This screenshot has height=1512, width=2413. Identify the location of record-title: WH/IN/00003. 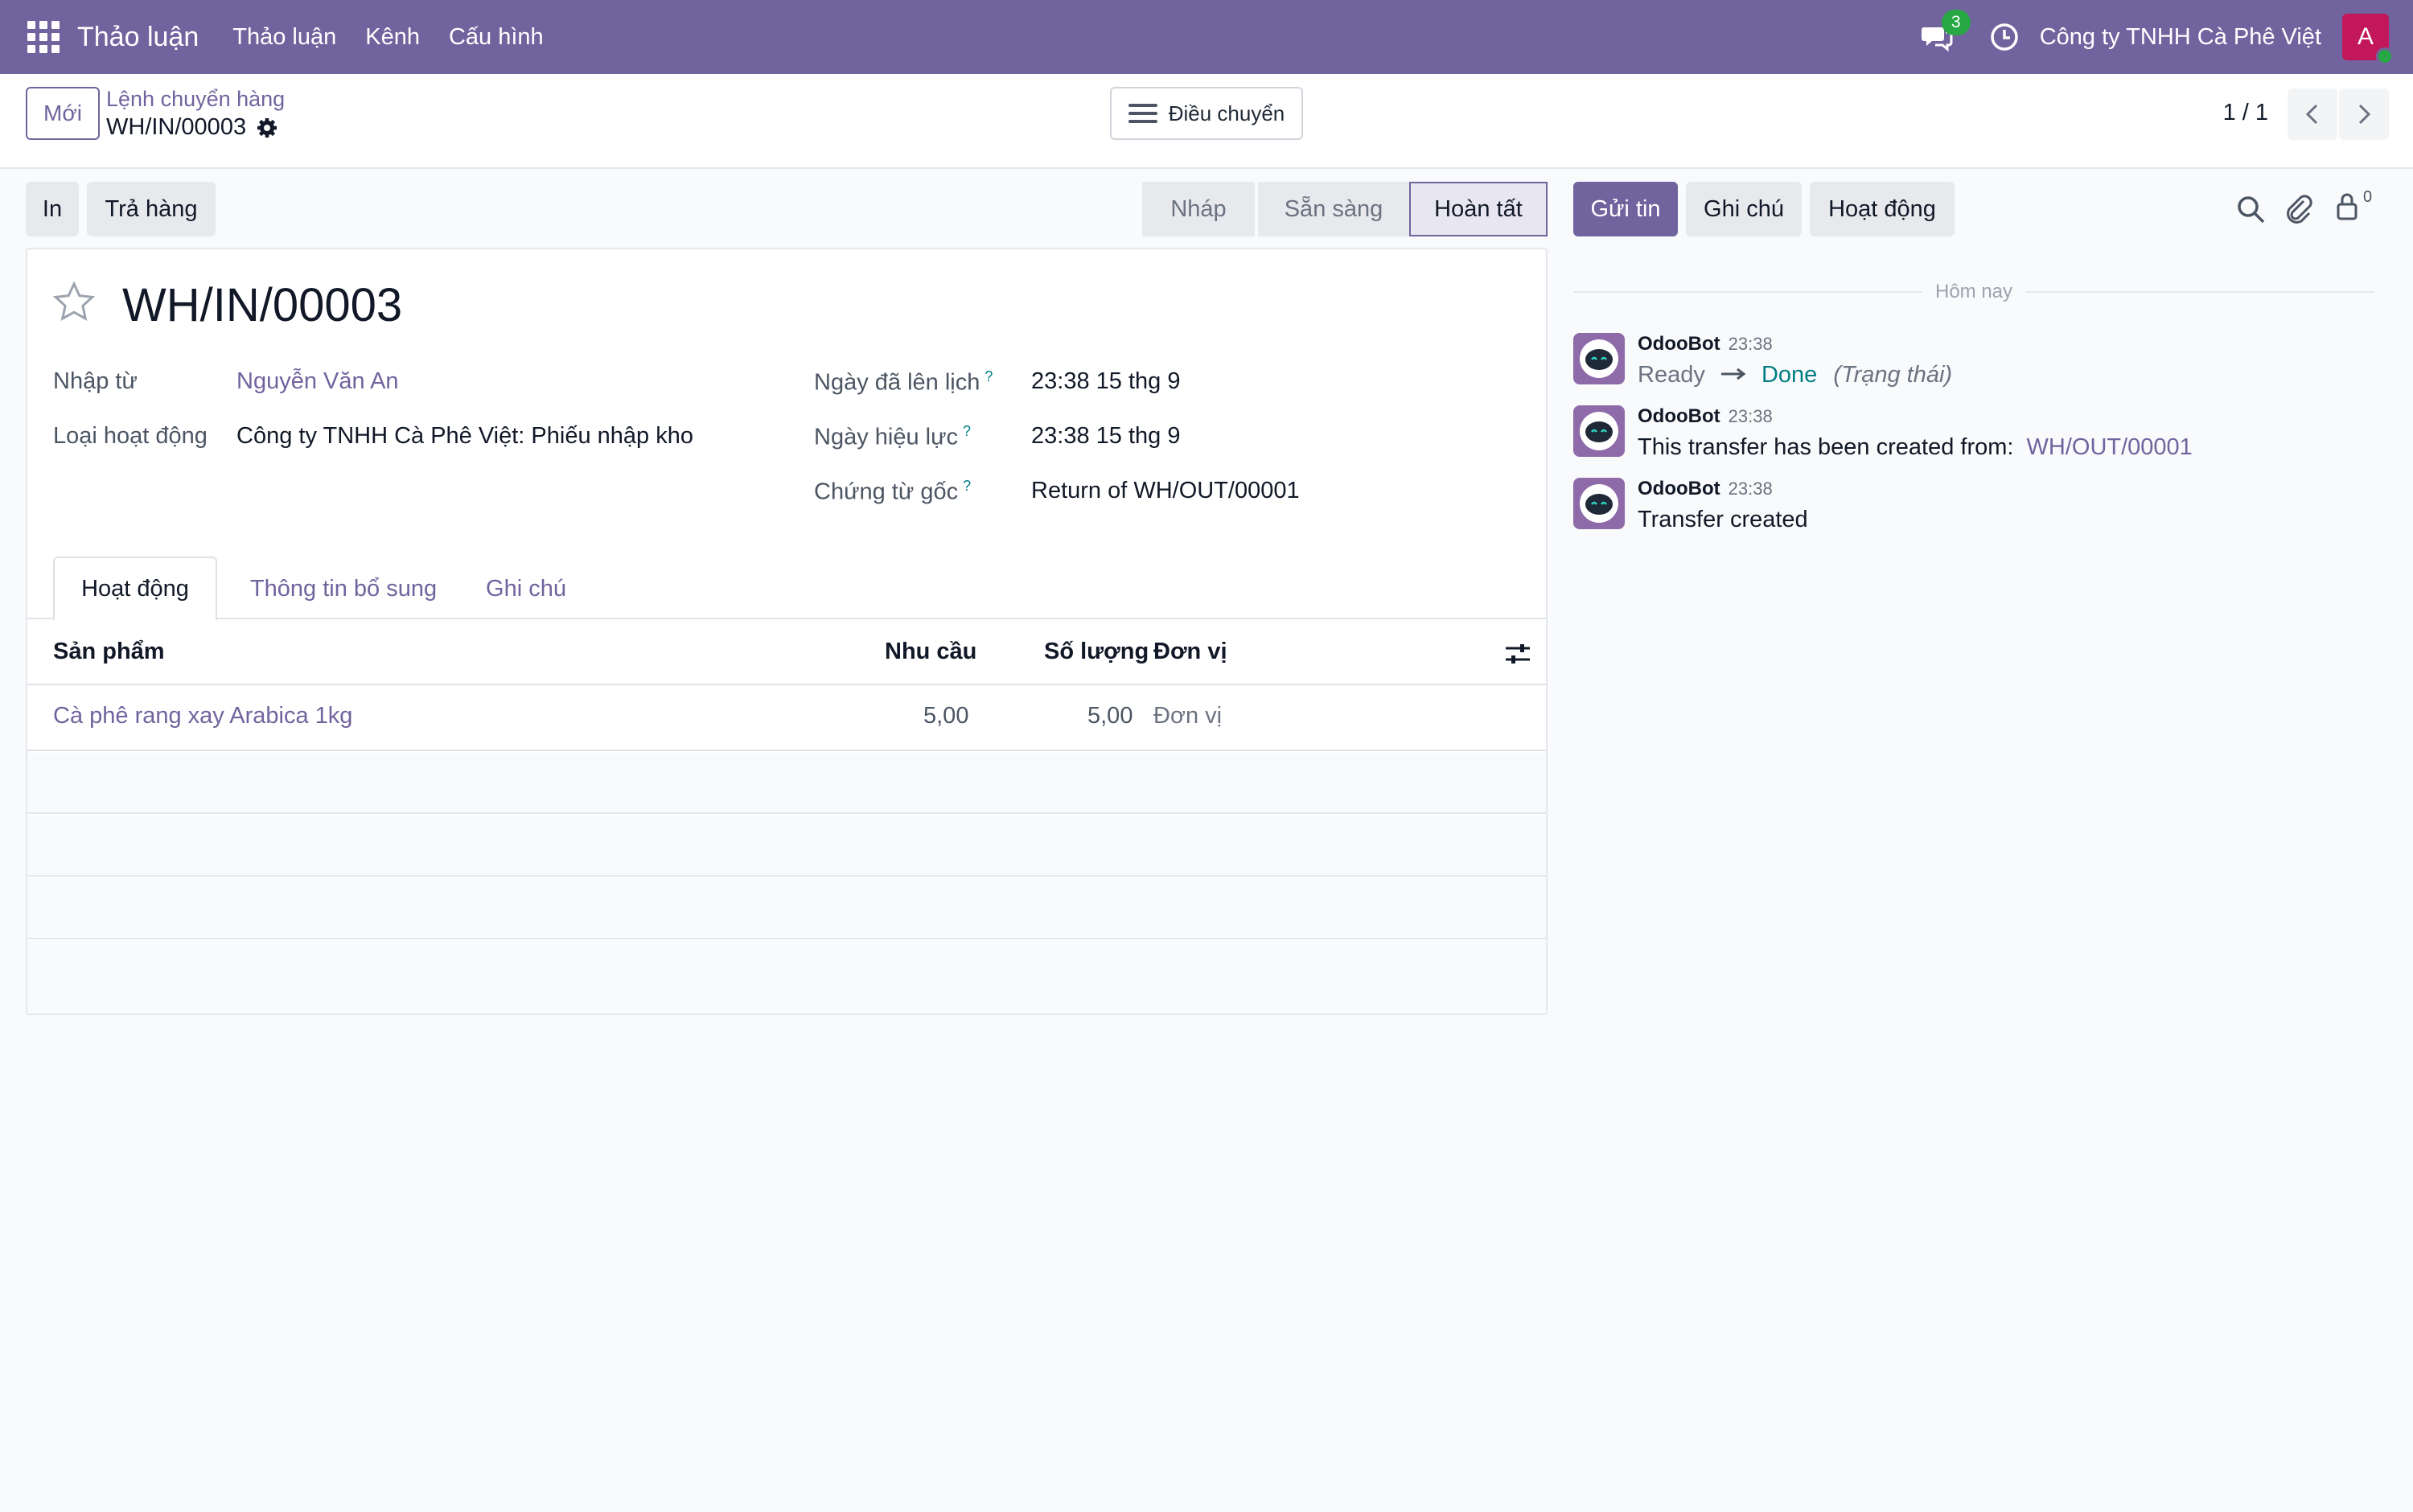
(262, 305).